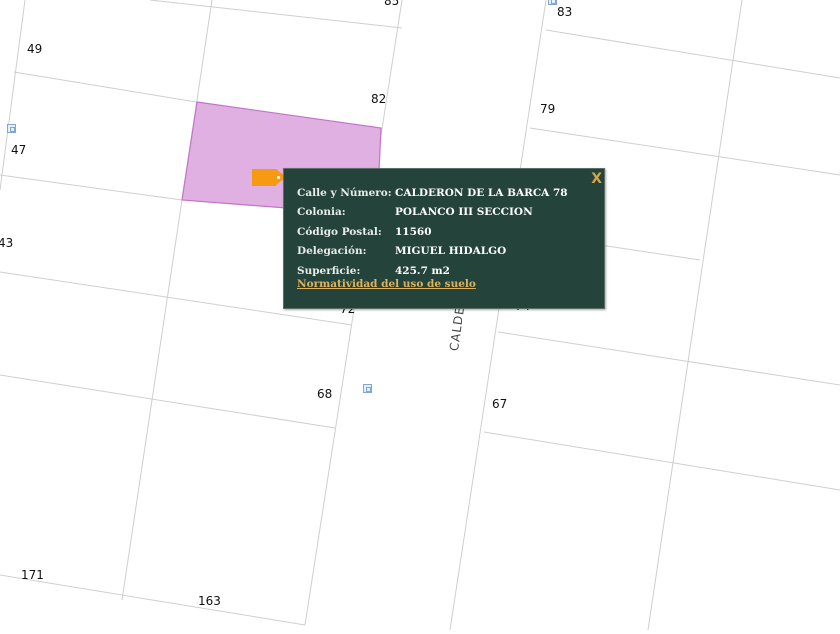 The width and height of the screenshot is (840, 634). What do you see at coordinates (209, 601) in the screenshot?
I see `lot-number: 163` at bounding box center [209, 601].